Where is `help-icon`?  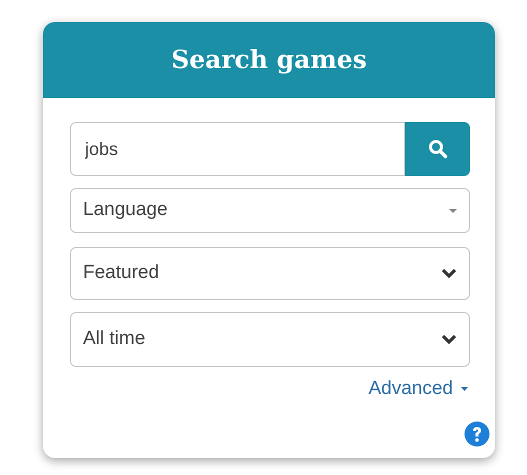 help-icon is located at coordinates (477, 433).